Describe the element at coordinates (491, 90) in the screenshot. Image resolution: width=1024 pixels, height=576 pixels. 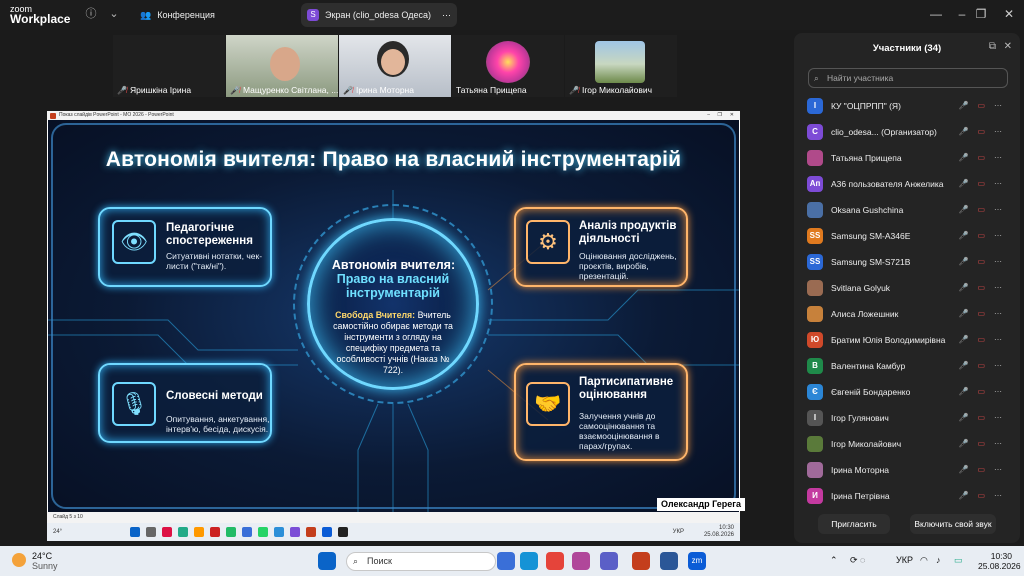
I see `tile-name-text: Татьяна Прищепа` at that location.